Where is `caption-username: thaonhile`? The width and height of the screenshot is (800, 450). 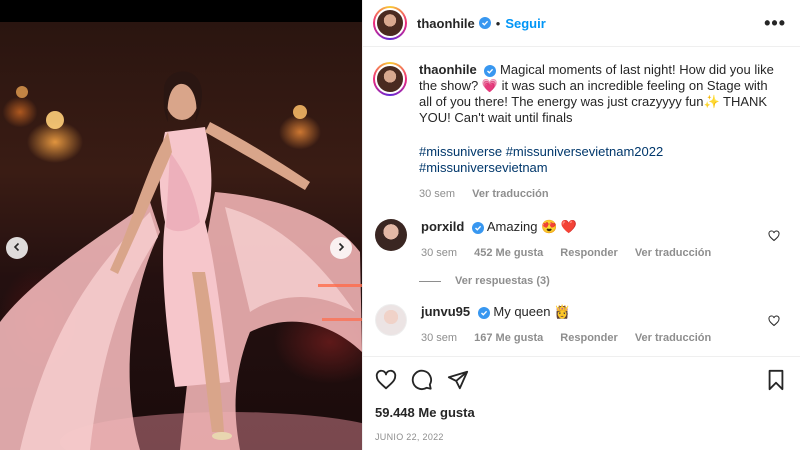 caption-username: thaonhile is located at coordinates (448, 69).